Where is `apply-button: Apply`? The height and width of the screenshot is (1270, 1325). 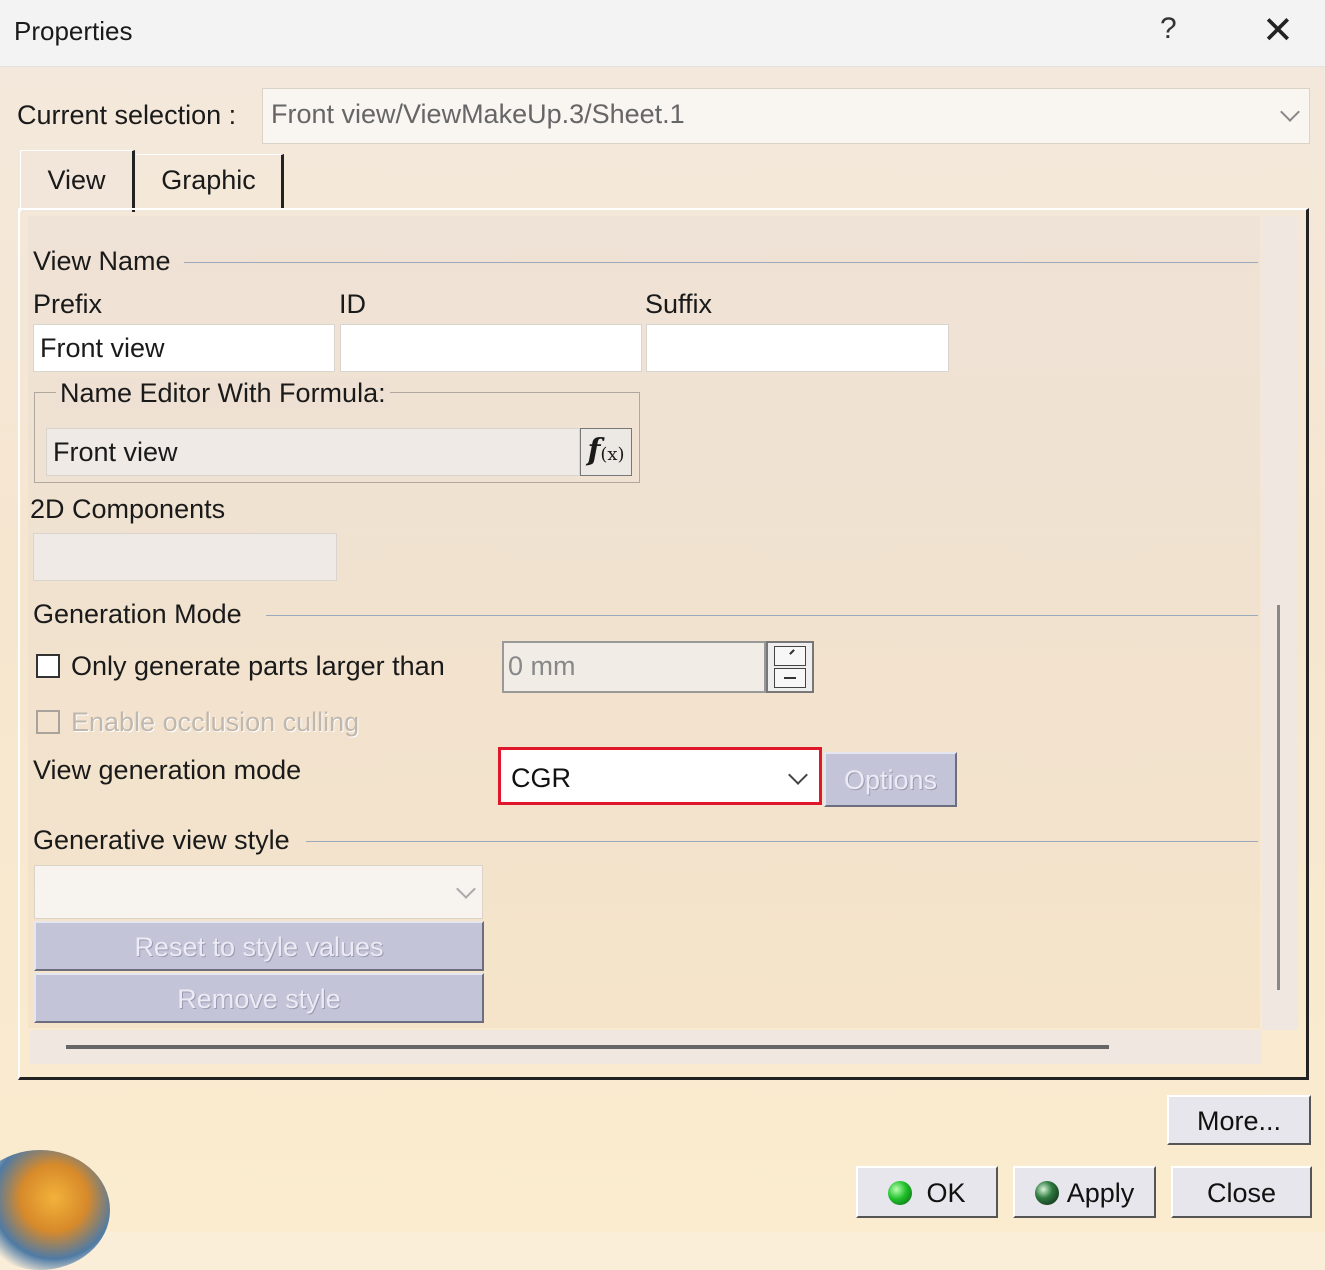 apply-button: Apply is located at coordinates (1084, 1192).